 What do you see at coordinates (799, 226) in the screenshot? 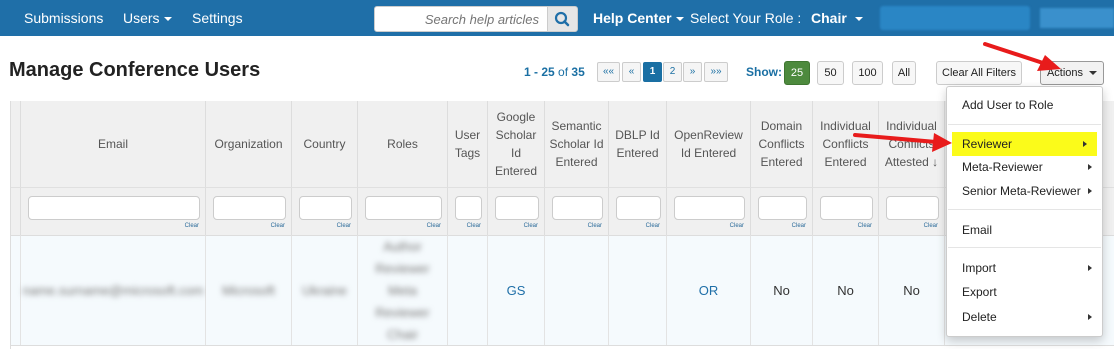
I see `filter-domain-conflicts-clear: Clear` at bounding box center [799, 226].